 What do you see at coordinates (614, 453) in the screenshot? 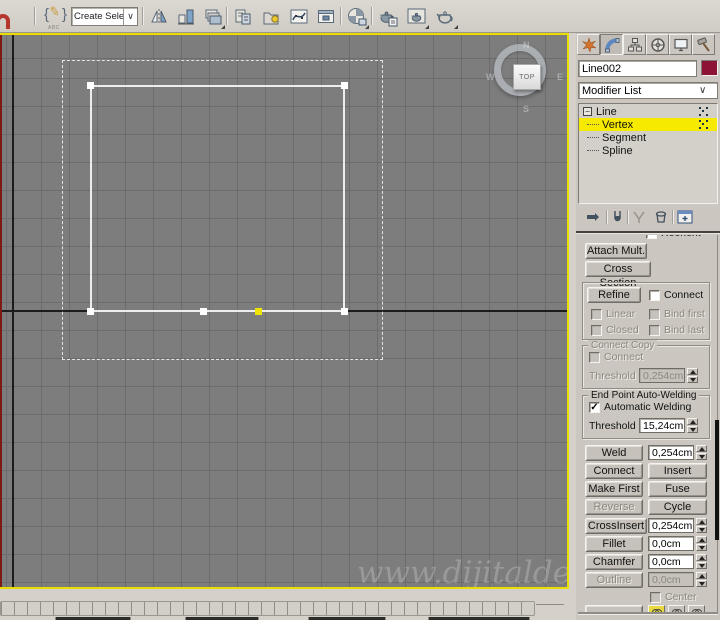
I see `weld-button: Weld` at bounding box center [614, 453].